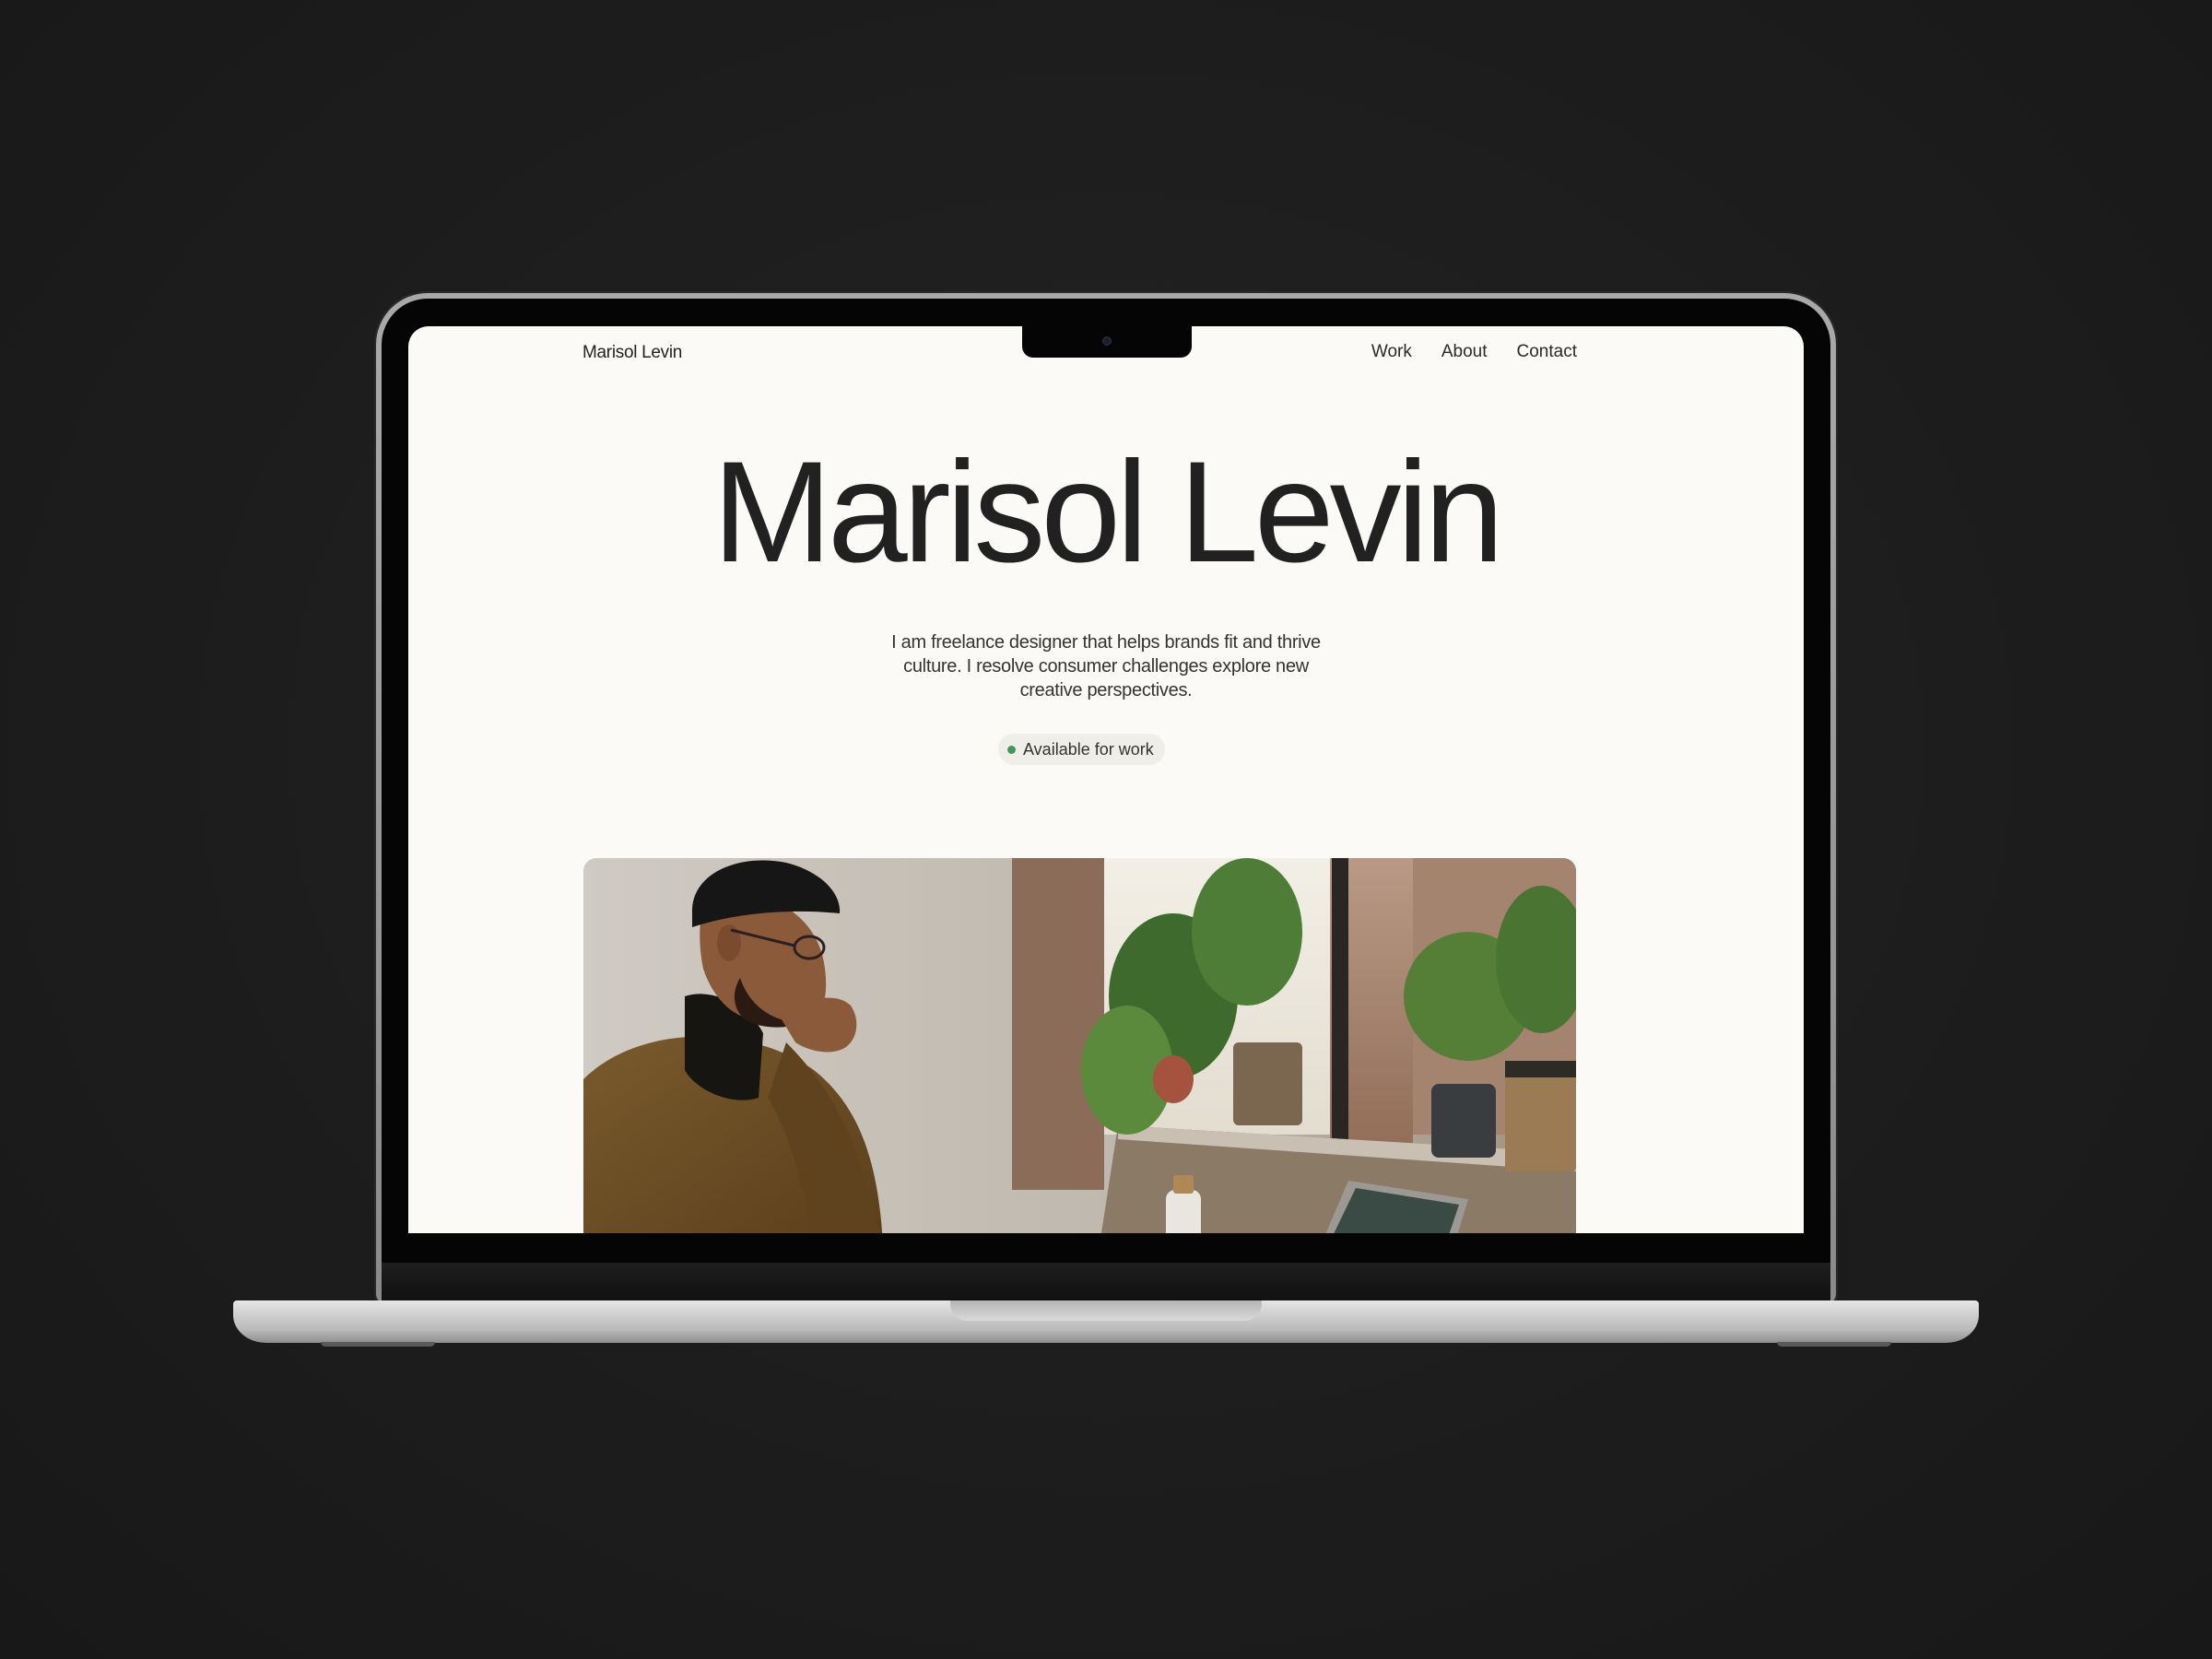 This screenshot has height=1659, width=2212. I want to click on hero-title: Marisol Levin, so click(1108, 512).